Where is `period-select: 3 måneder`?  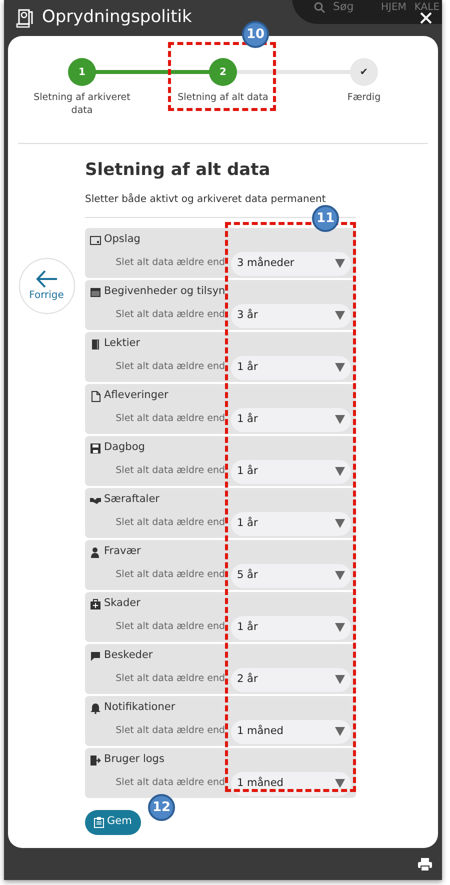 period-select: 3 måneder is located at coordinates (291, 264).